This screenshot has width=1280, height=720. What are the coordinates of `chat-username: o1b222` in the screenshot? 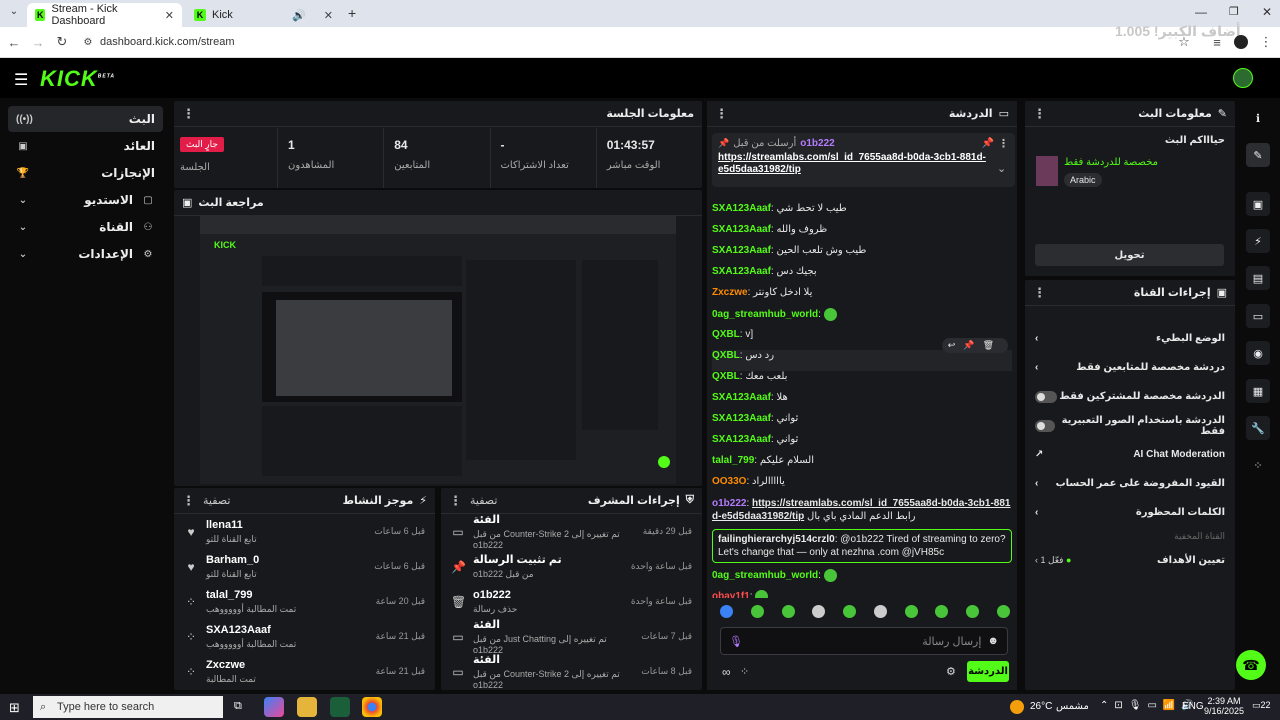 It's located at (729, 503).